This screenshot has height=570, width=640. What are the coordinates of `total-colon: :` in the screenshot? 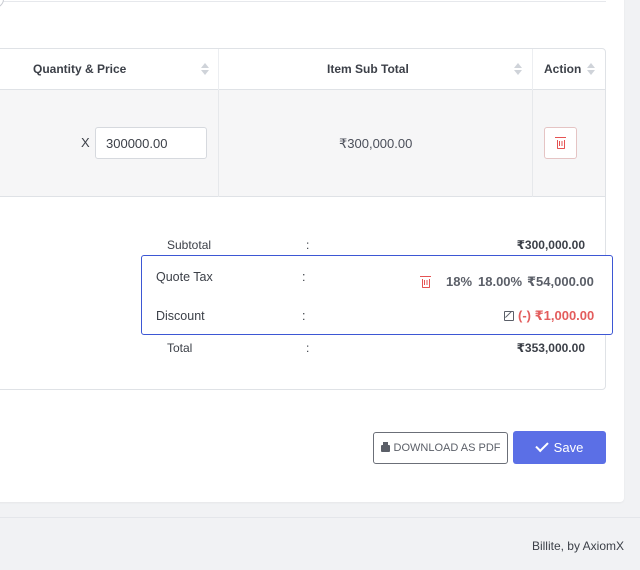 It's located at (308, 348).